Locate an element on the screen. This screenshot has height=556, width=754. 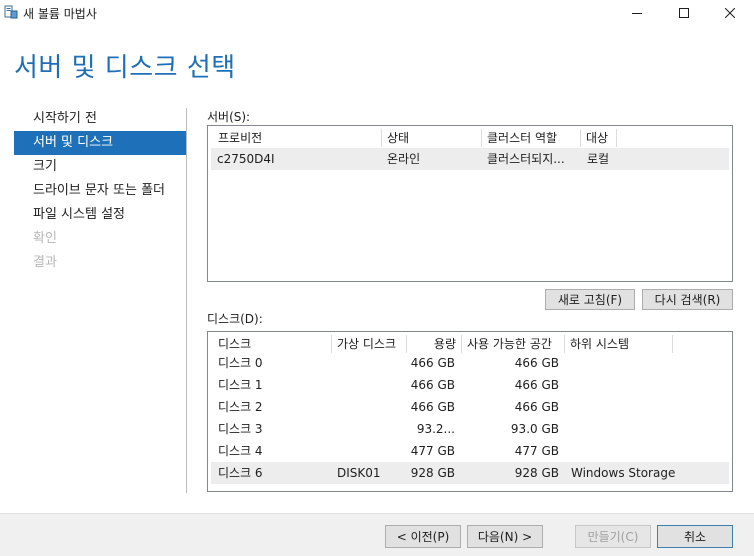
disk-subsystem: Windows Storage is located at coordinates (623, 473).